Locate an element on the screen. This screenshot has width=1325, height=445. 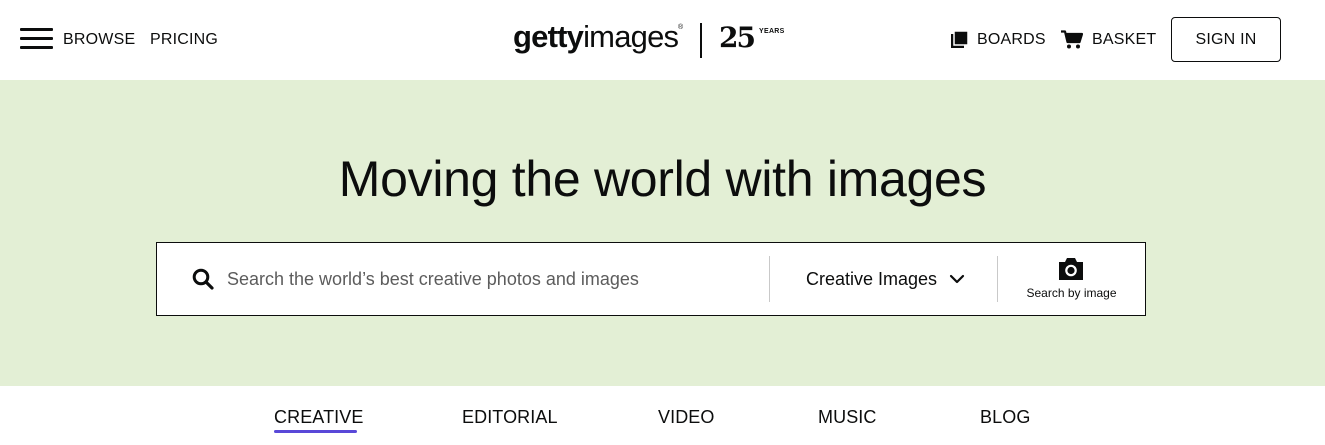
search-by-image-button: Search by image is located at coordinates (1071, 279).